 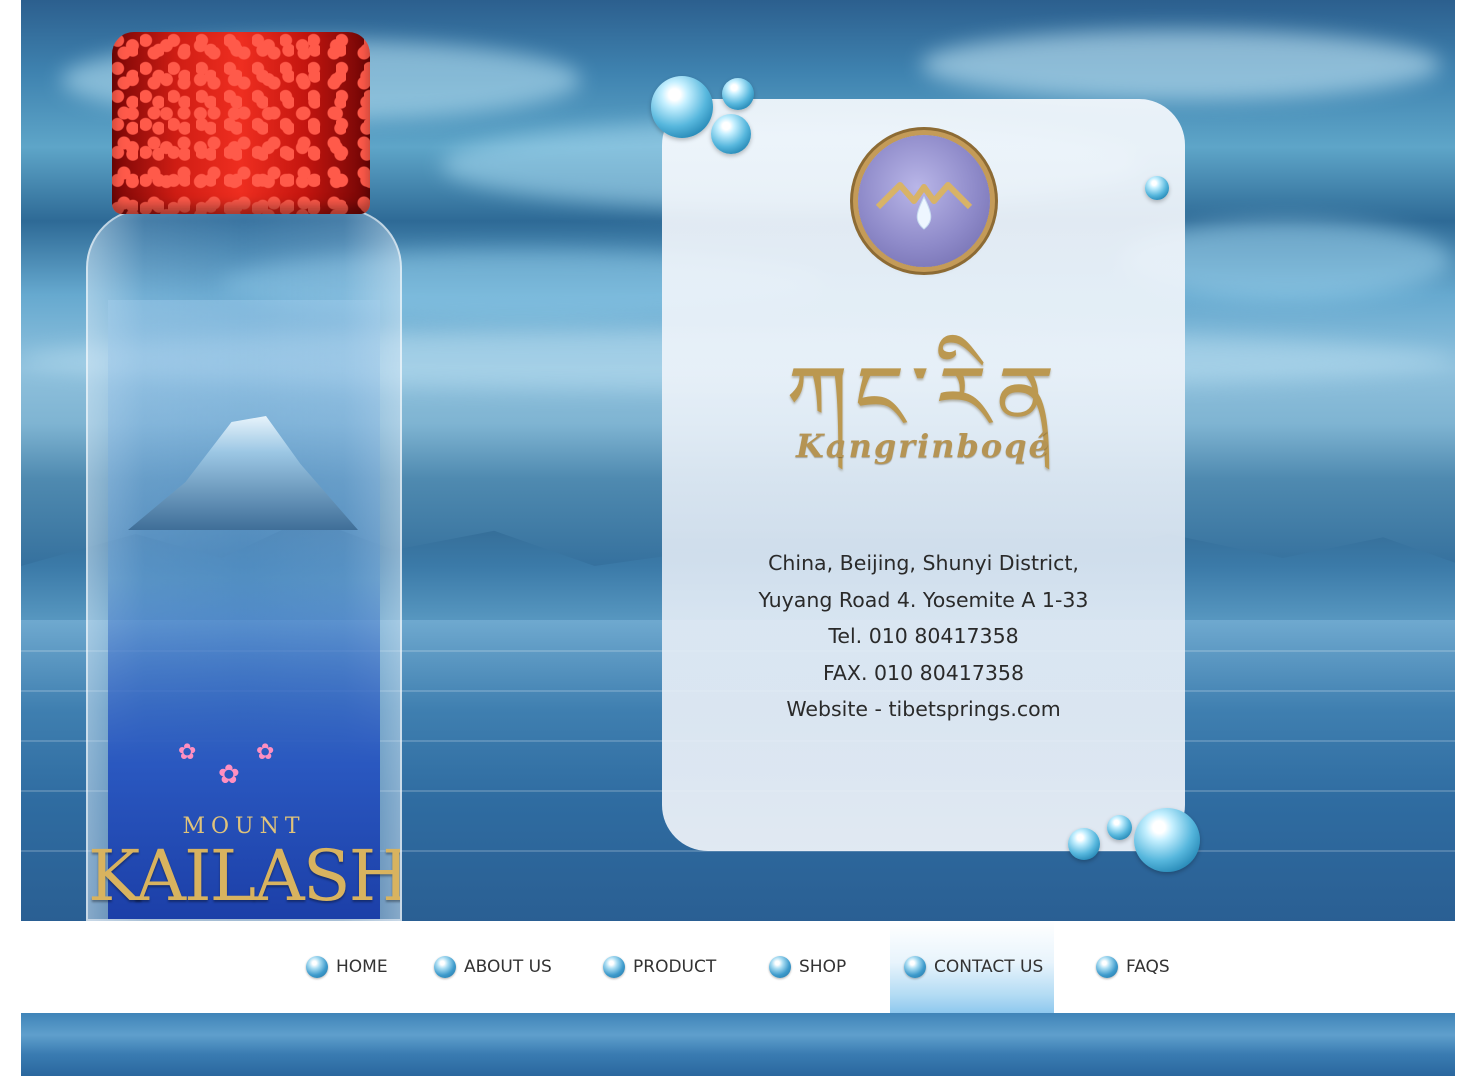 I want to click on address-telephone: Tel. 010 80417358, so click(x=923, y=636).